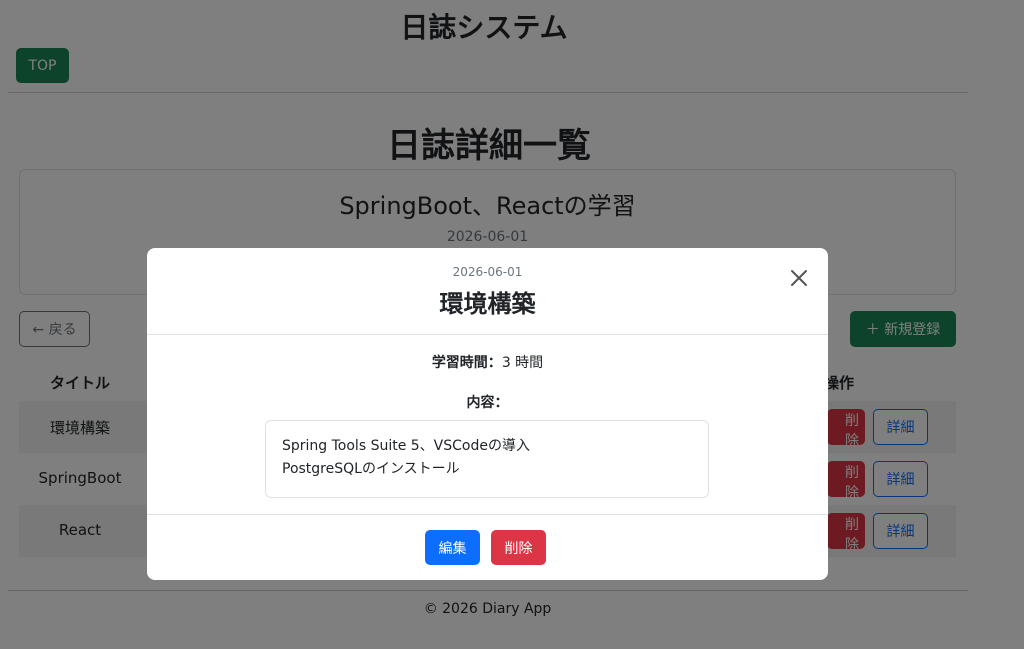 This screenshot has height=649, width=1024. What do you see at coordinates (487, 403) in the screenshot?
I see `content-label: 内容：` at bounding box center [487, 403].